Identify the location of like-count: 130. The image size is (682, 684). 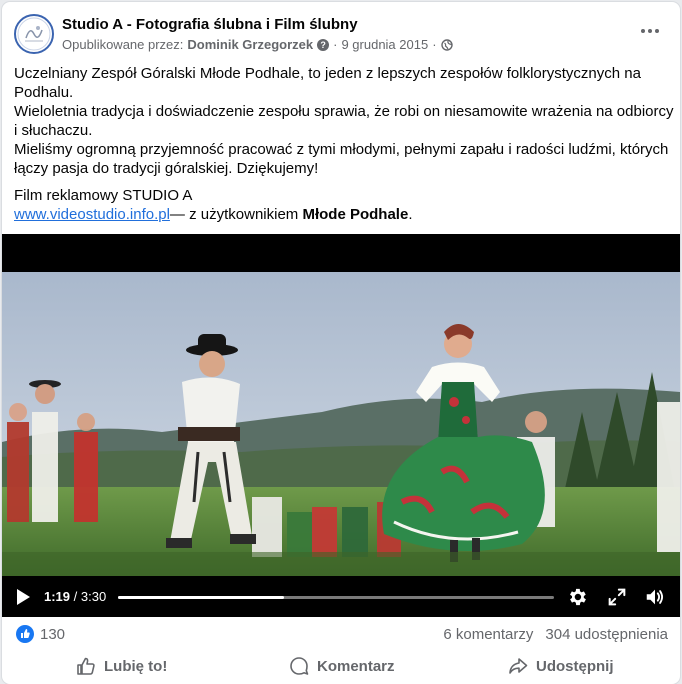
(52, 634).